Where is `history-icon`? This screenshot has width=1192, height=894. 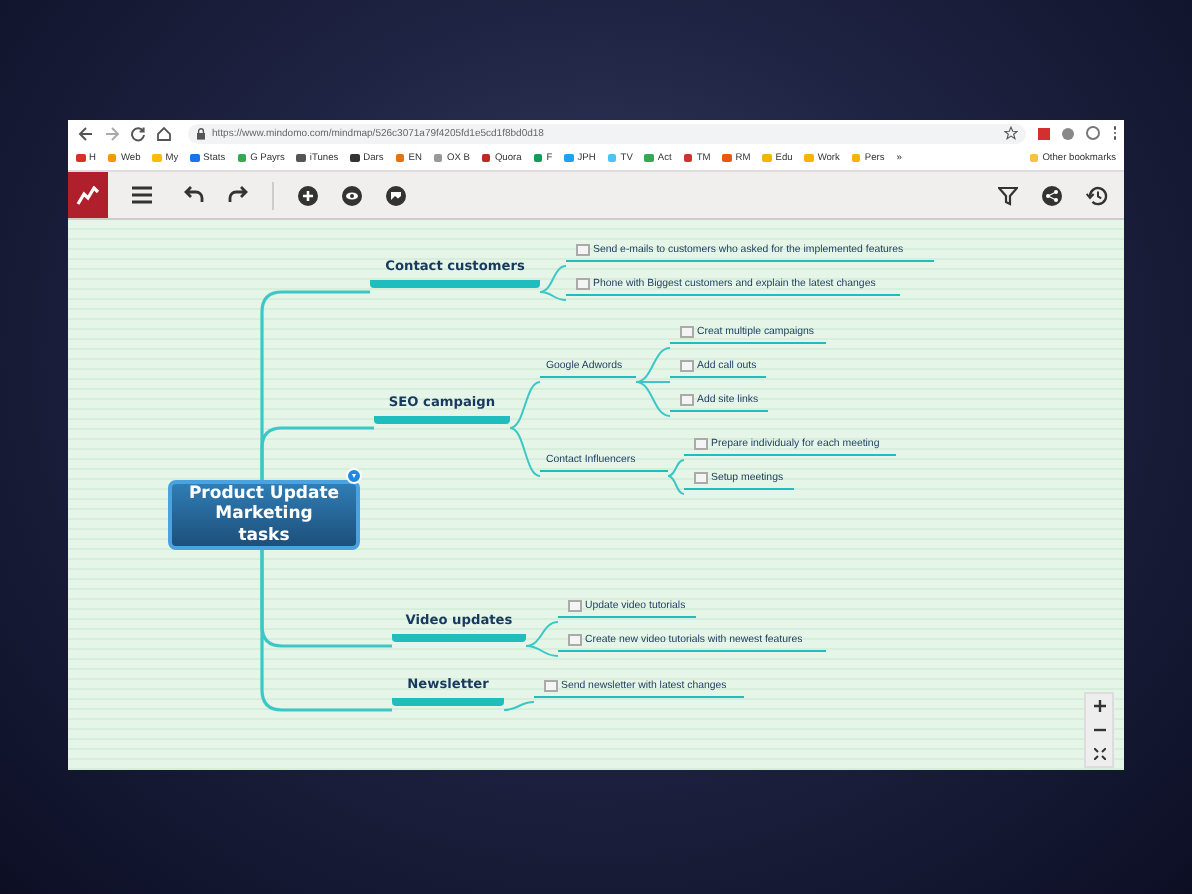
history-icon is located at coordinates (1097, 195).